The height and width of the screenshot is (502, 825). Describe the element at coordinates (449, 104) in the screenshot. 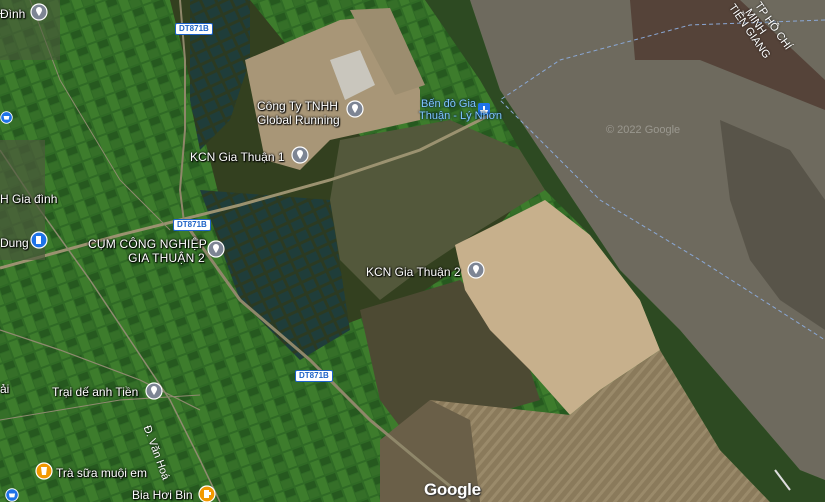

I see `poi-ferry-line1: Bến đò Gia` at that location.